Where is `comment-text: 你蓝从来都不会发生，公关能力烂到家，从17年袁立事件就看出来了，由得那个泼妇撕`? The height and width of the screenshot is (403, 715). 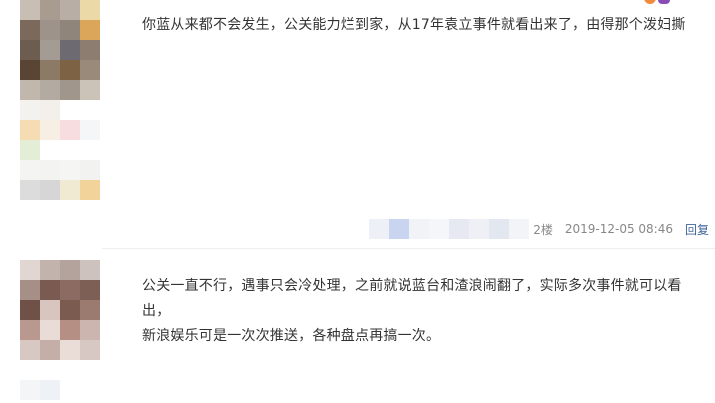 comment-text: 你蓝从来都不会发生，公关能力烂到家，从17年袁立事件就看出来了，由得那个泼妇撕 is located at coordinates (424, 25).